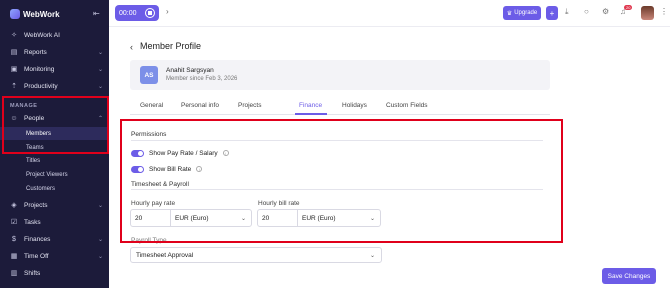 The width and height of the screenshot is (670, 288). Describe the element at coordinates (664, 11) in the screenshot. I see `more-vertical-icon: ⋮` at that location.